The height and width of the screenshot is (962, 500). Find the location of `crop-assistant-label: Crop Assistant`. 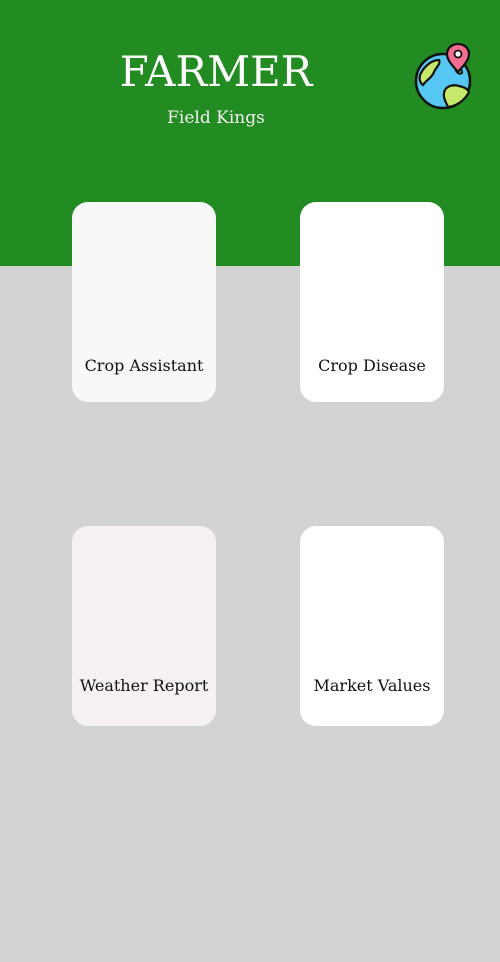

crop-assistant-label: Crop Assistant is located at coordinates (144, 365).